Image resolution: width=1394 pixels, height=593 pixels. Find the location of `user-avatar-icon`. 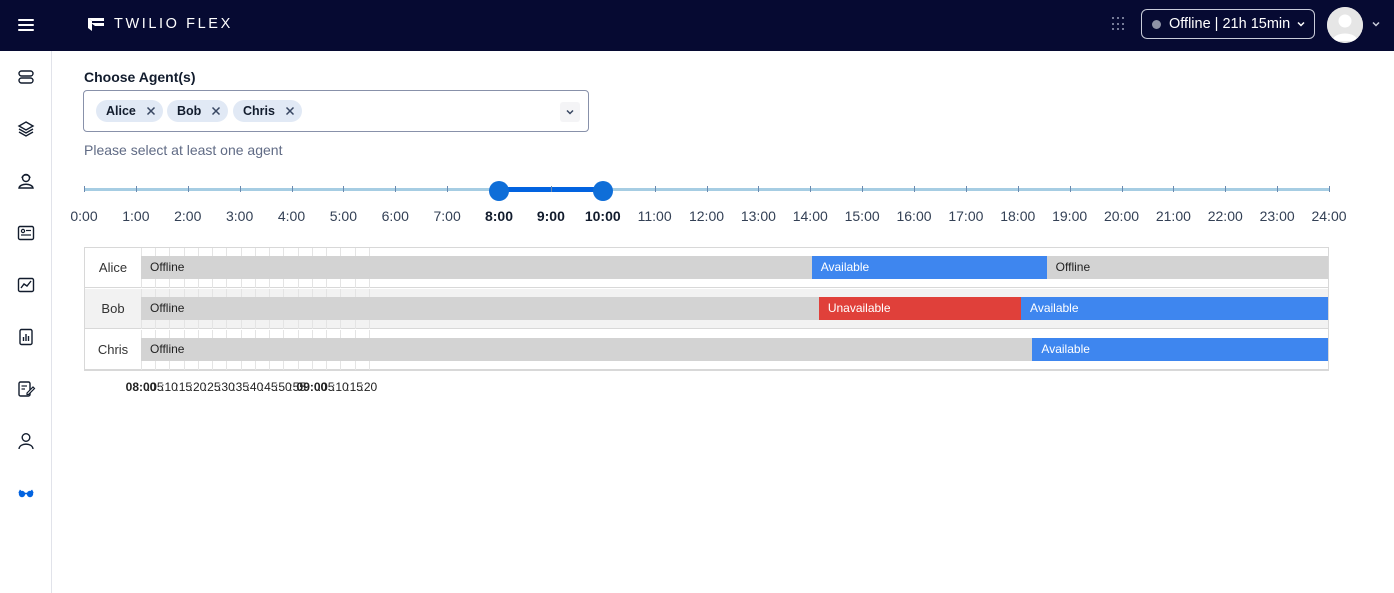

user-avatar-icon is located at coordinates (1345, 25).